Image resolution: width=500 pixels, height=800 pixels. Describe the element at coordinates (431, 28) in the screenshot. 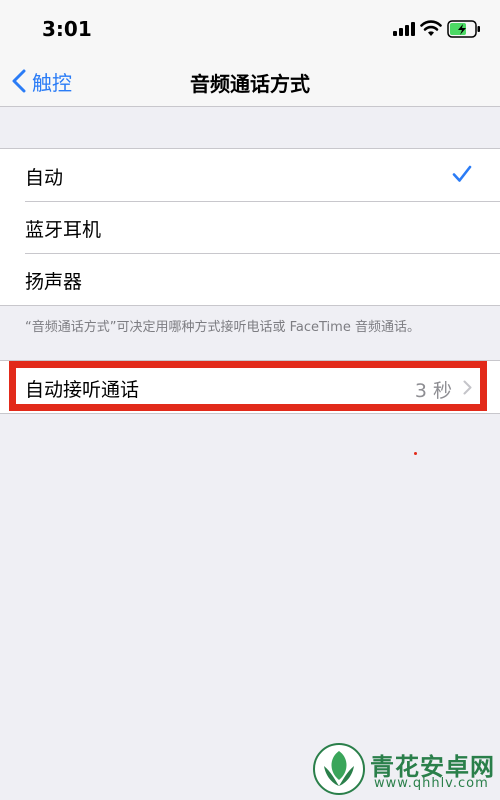

I see `wifi-icon` at that location.